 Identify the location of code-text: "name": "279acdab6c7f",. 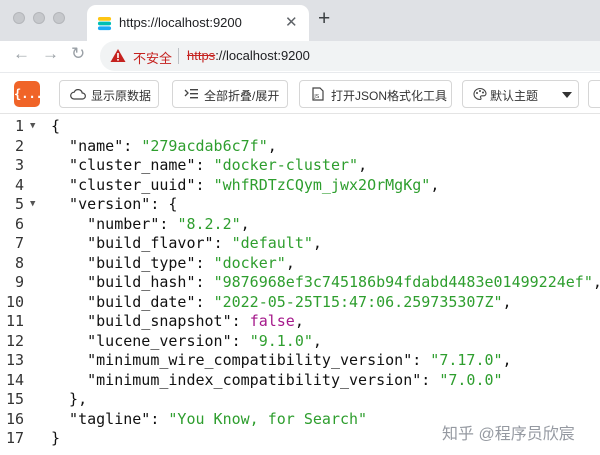
(164, 147).